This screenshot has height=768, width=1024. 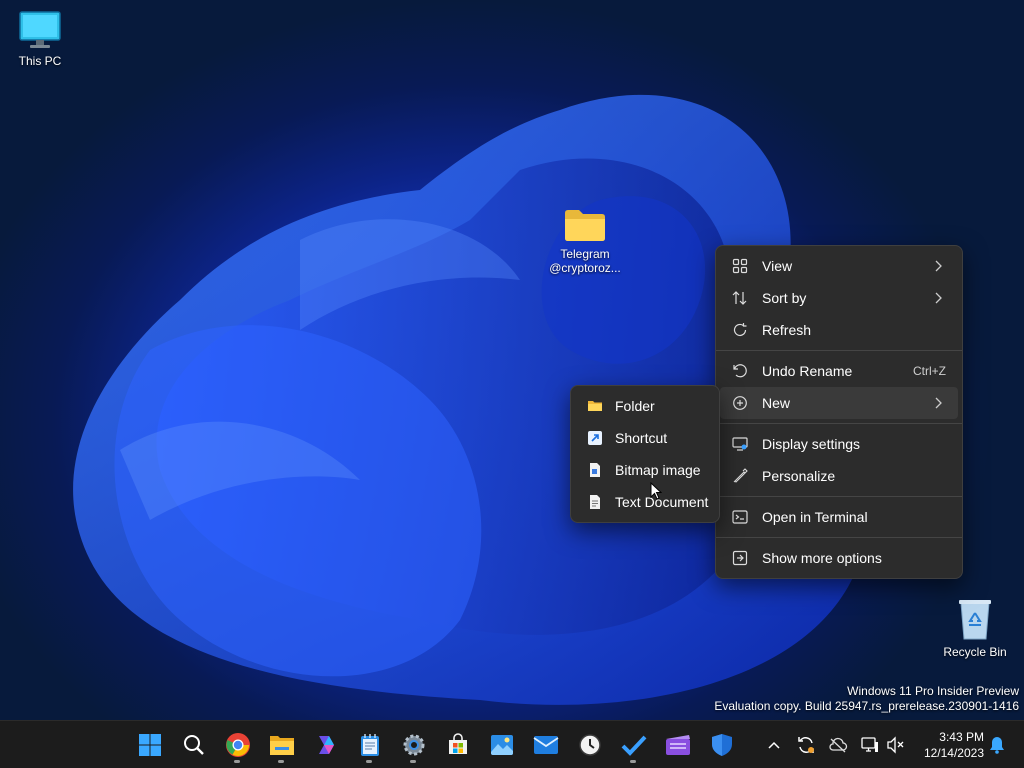 I want to click on clock-time: 3:43 PM, so click(x=961, y=737).